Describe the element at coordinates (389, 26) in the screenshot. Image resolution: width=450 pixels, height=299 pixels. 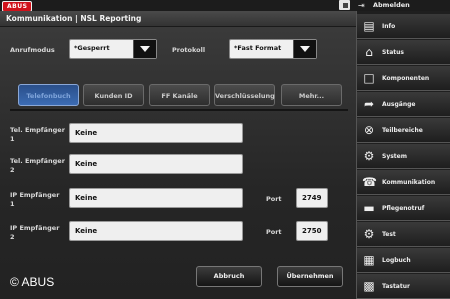
I see `sidebar-item-label: Info` at that location.